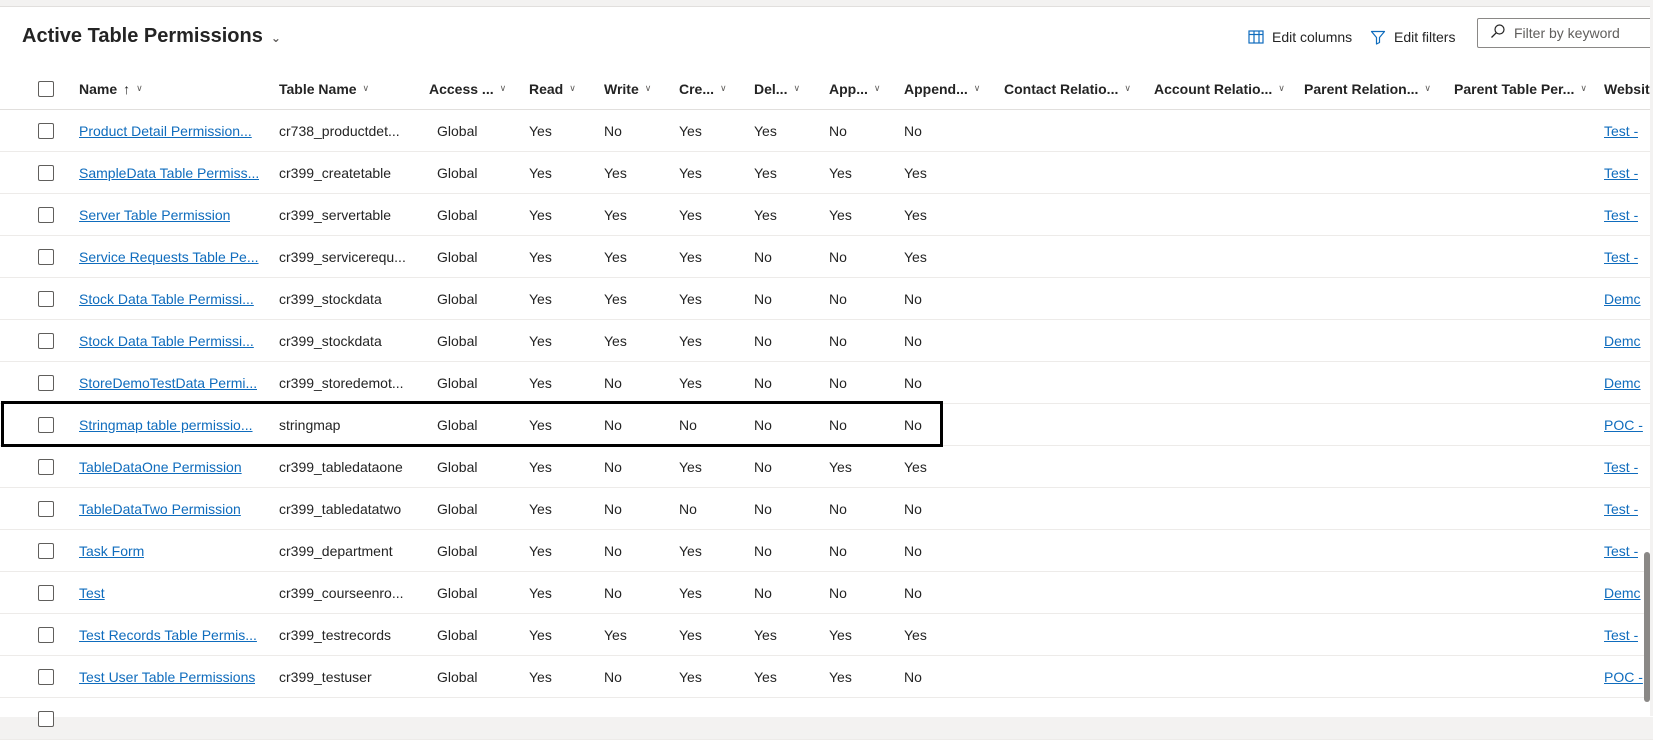 Image resolution: width=1653 pixels, height=740 pixels. Describe the element at coordinates (467, 88) in the screenshot. I see `column-header-access: Access ... ∨` at that location.